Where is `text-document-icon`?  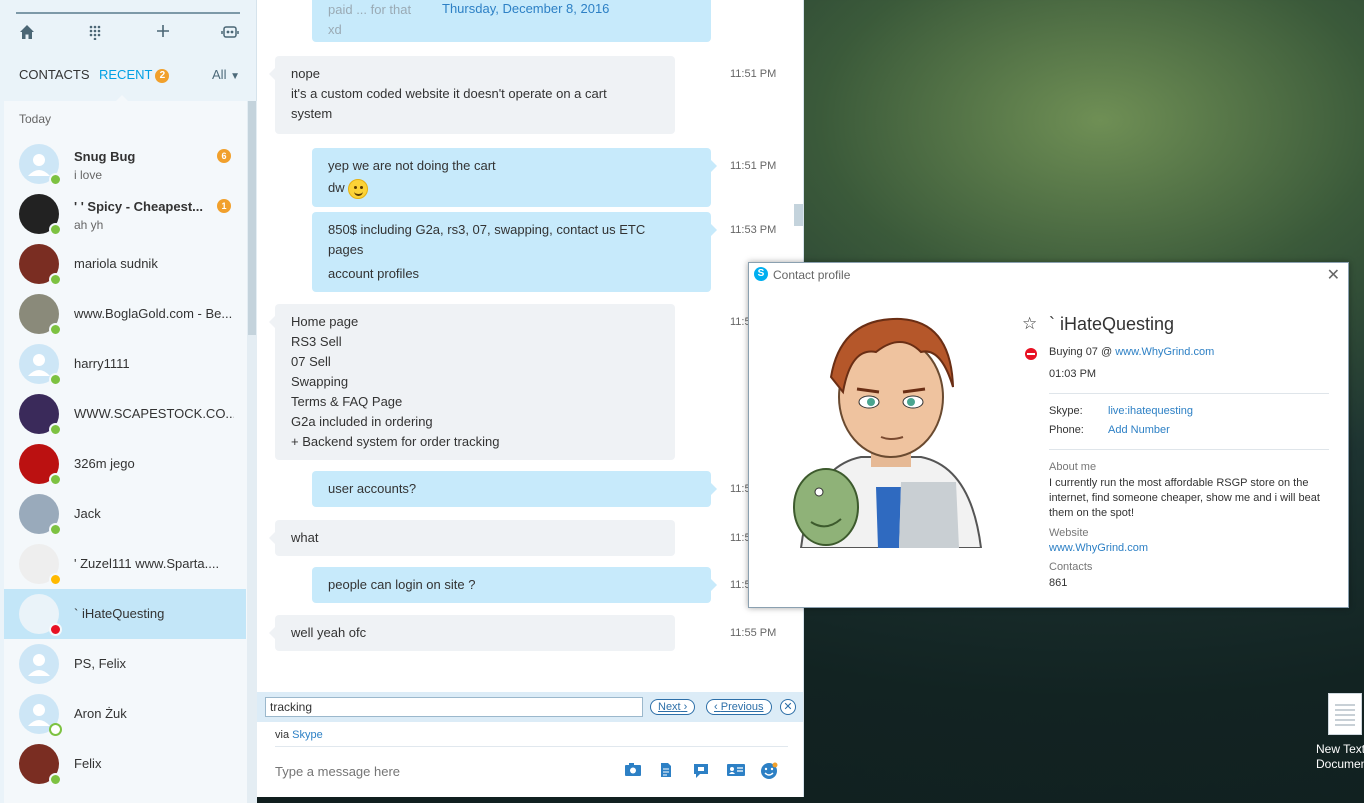
text-document-icon is located at coordinates (1345, 714).